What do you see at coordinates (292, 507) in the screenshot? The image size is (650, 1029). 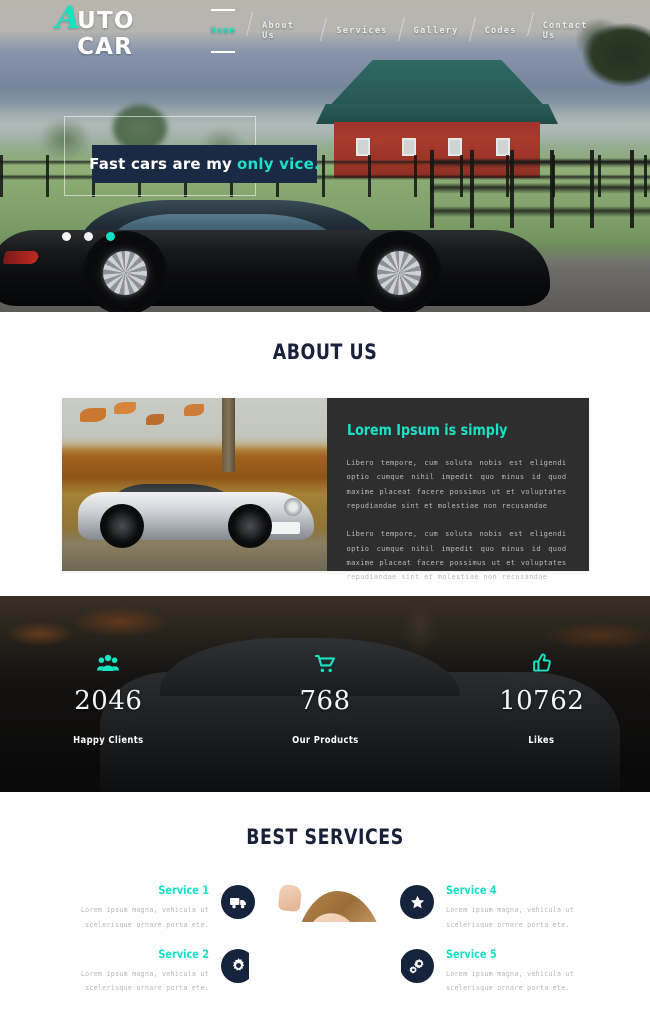 I see `car-emblem` at bounding box center [292, 507].